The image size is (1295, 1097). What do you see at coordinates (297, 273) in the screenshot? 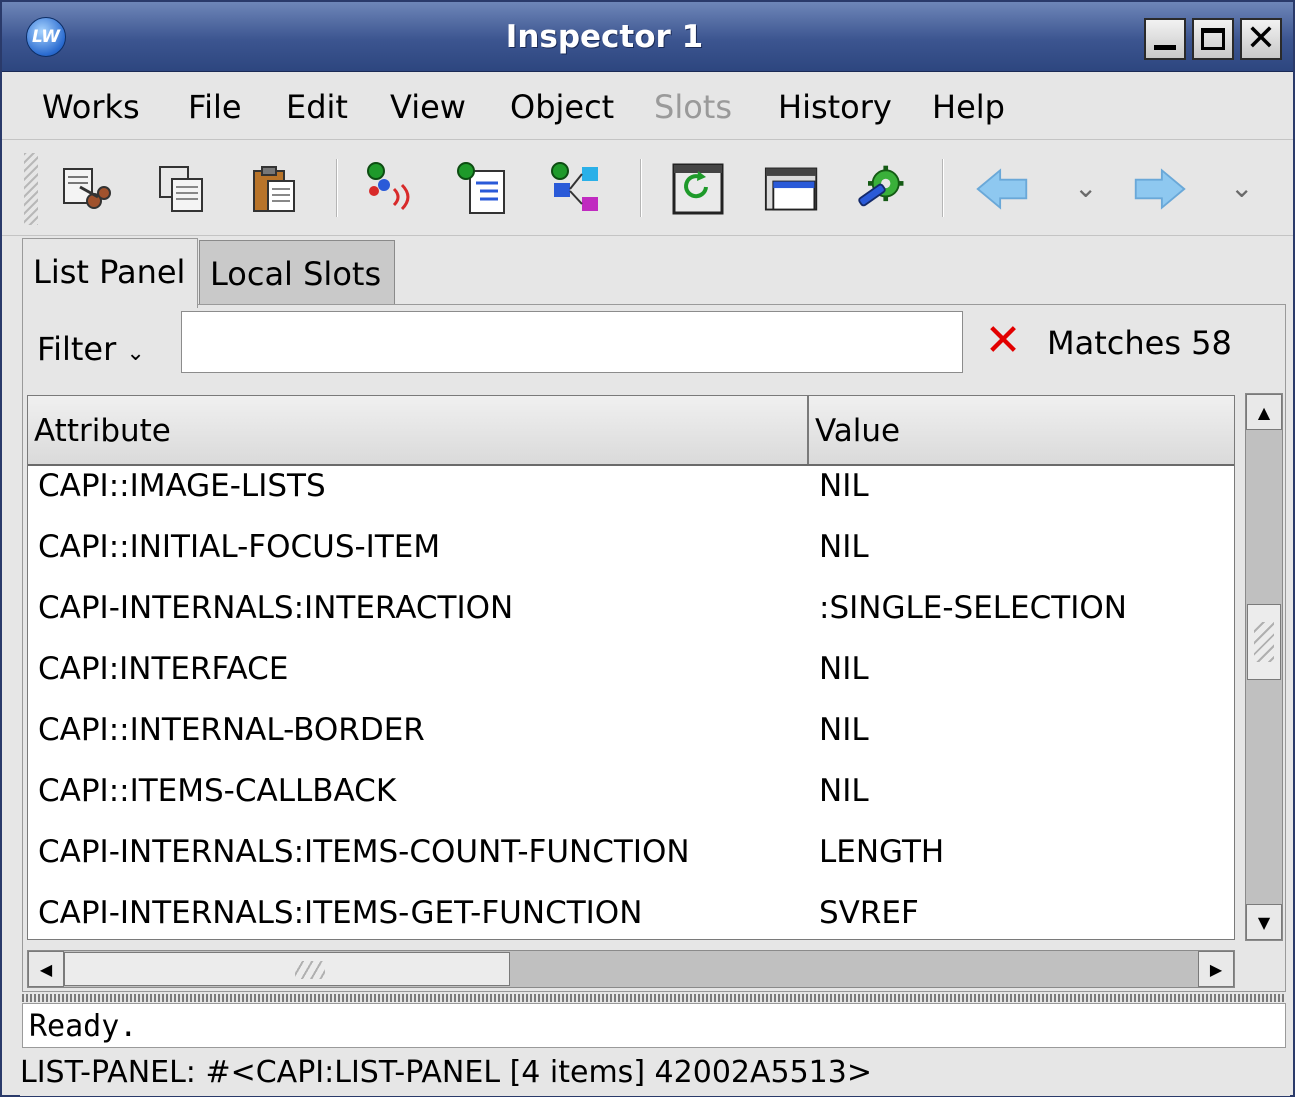
I see `tab-local-slots: Local Slots` at bounding box center [297, 273].